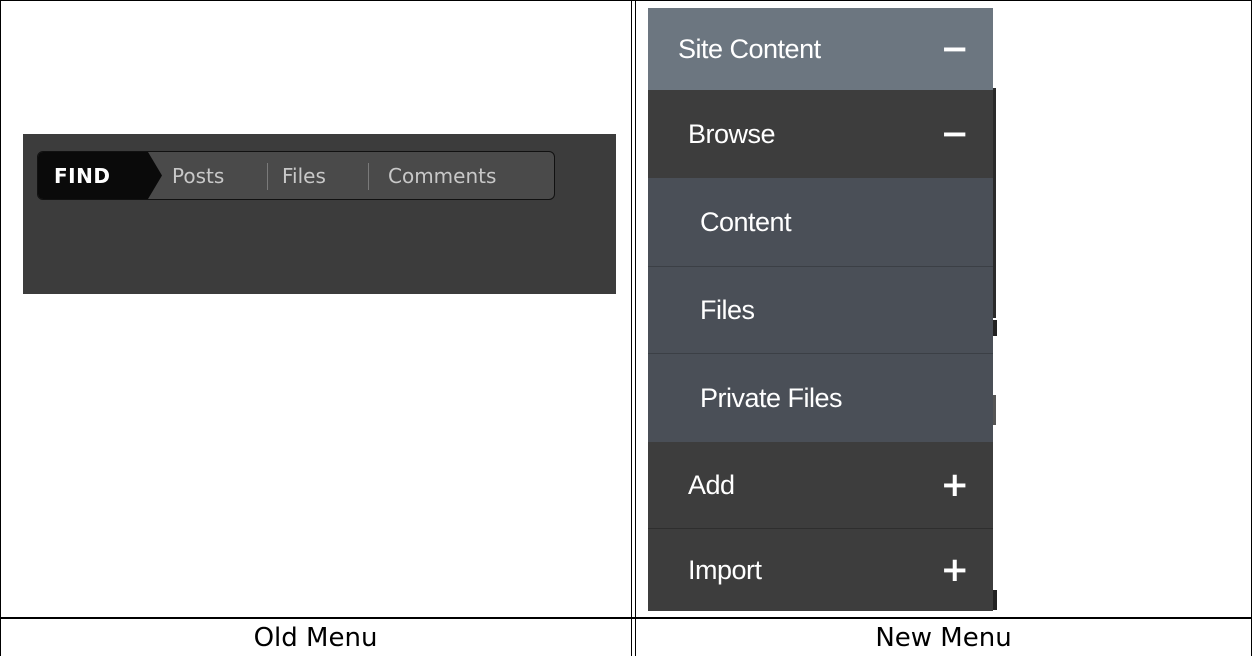 This screenshot has width=1252, height=656. What do you see at coordinates (626, 618) in the screenshot?
I see `table-caption-divider` at bounding box center [626, 618].